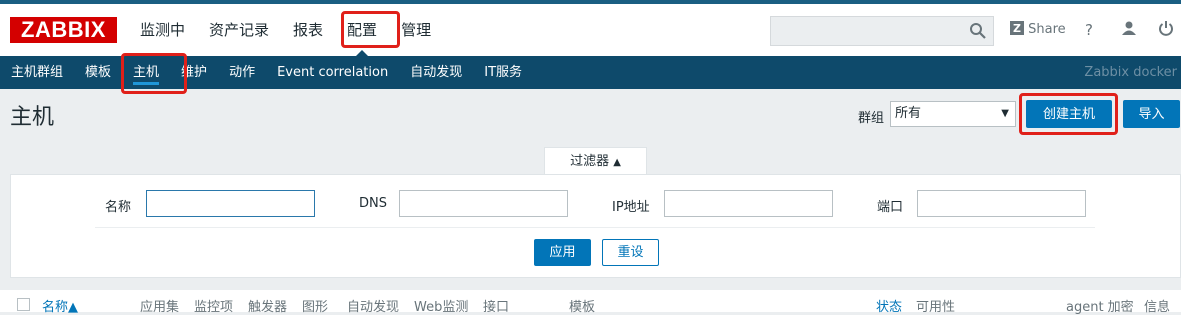 The width and height of the screenshot is (1181, 315). I want to click on filter-name-input, so click(230, 203).